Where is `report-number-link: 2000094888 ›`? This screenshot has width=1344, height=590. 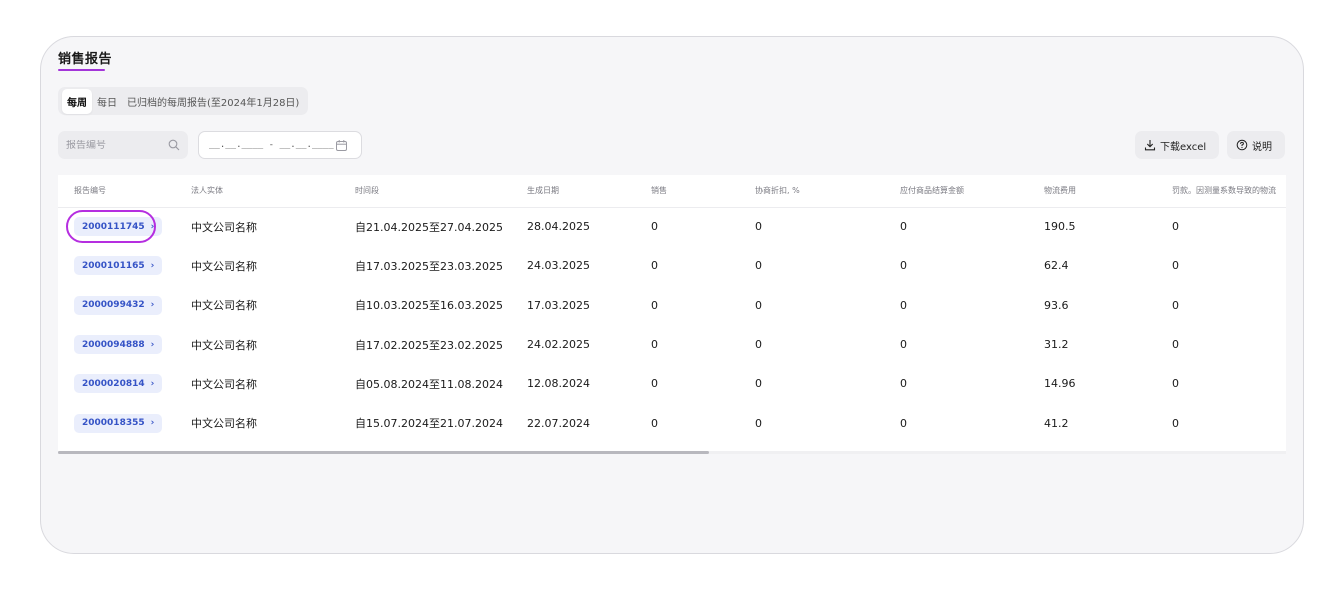 report-number-link: 2000094888 › is located at coordinates (118, 345).